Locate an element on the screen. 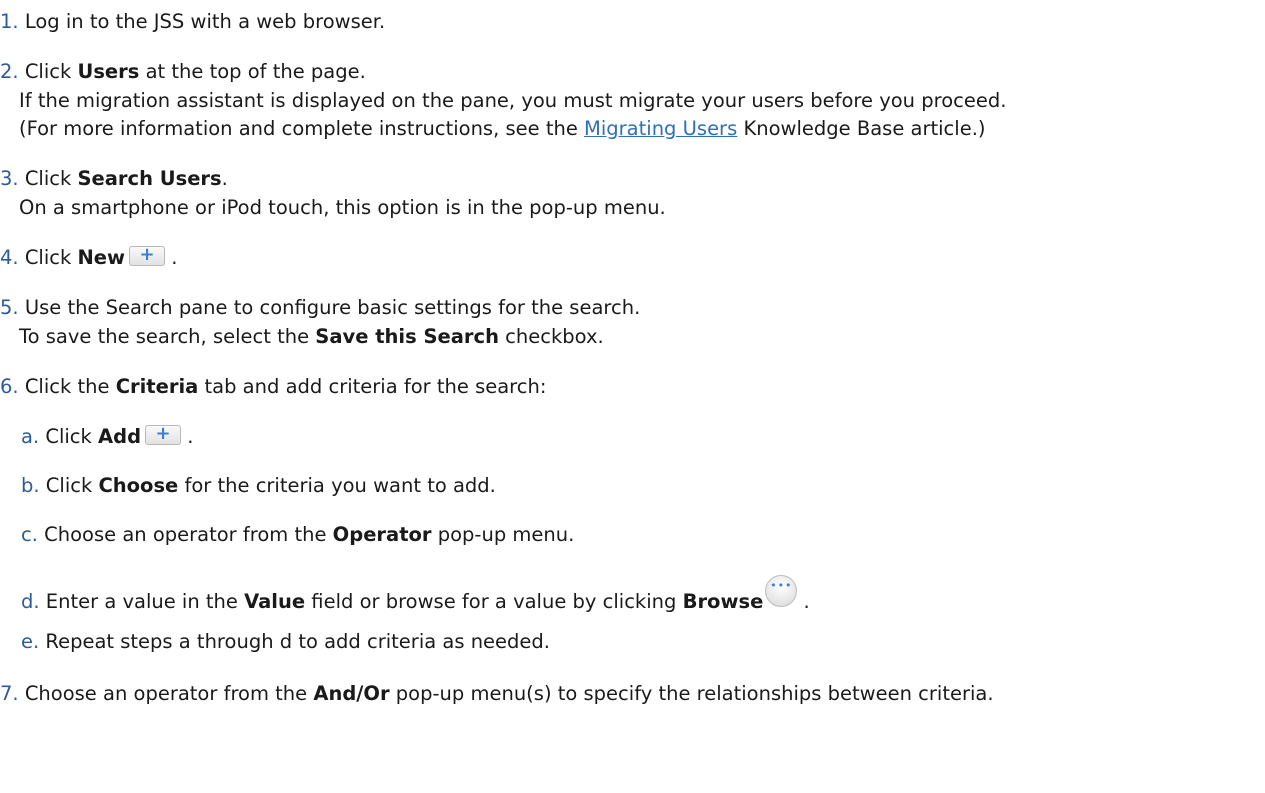 This screenshot has width=1265, height=793. substep-a: a. Click Add . is located at coordinates (107, 435).